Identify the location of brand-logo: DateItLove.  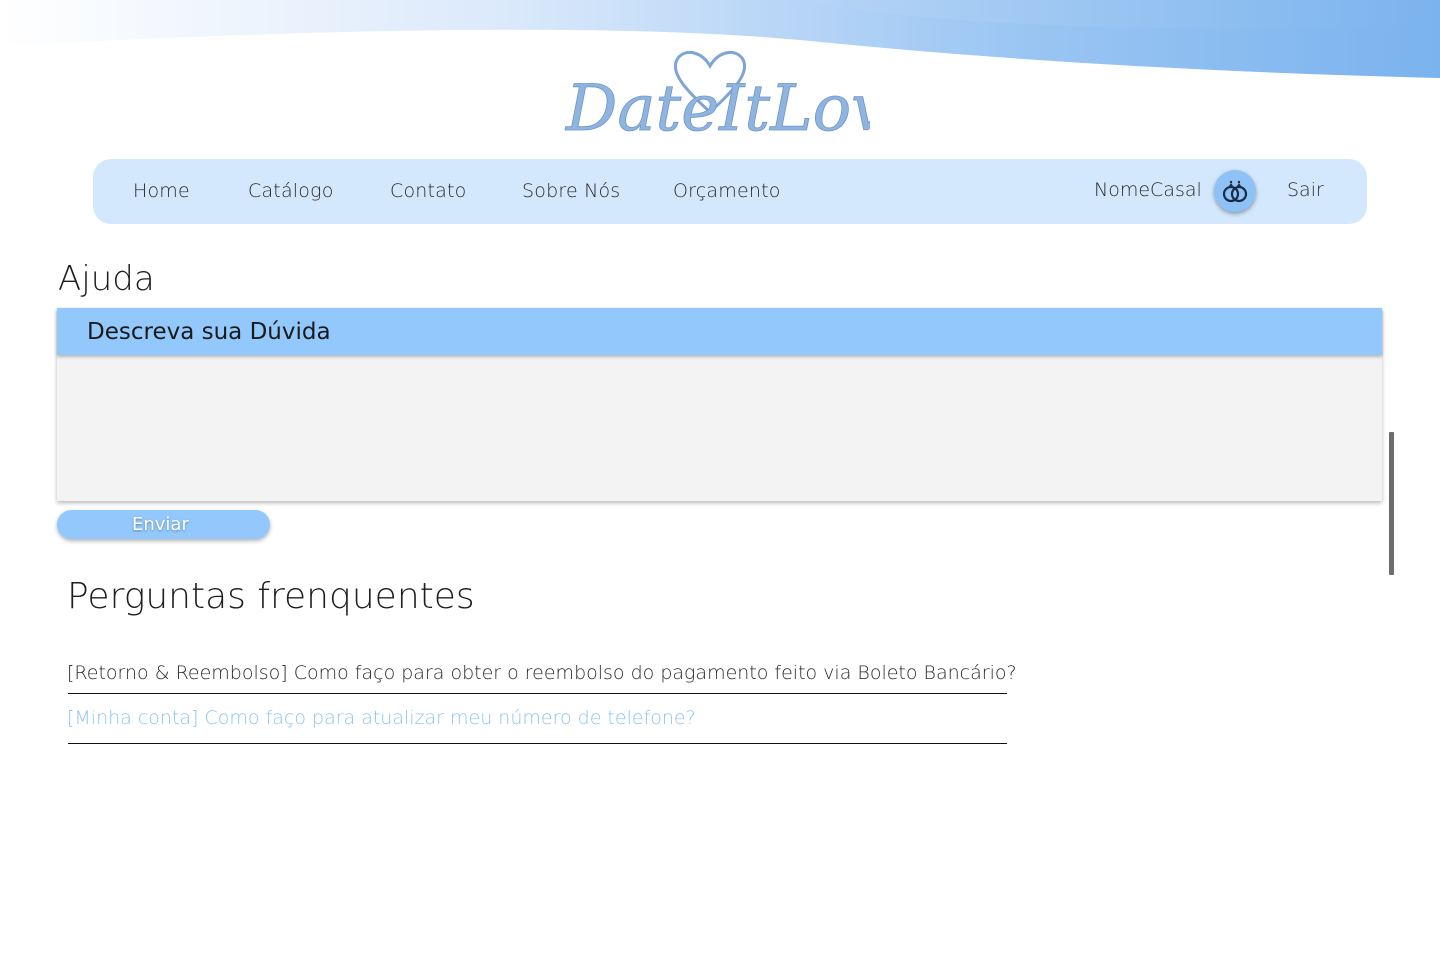
(715, 94).